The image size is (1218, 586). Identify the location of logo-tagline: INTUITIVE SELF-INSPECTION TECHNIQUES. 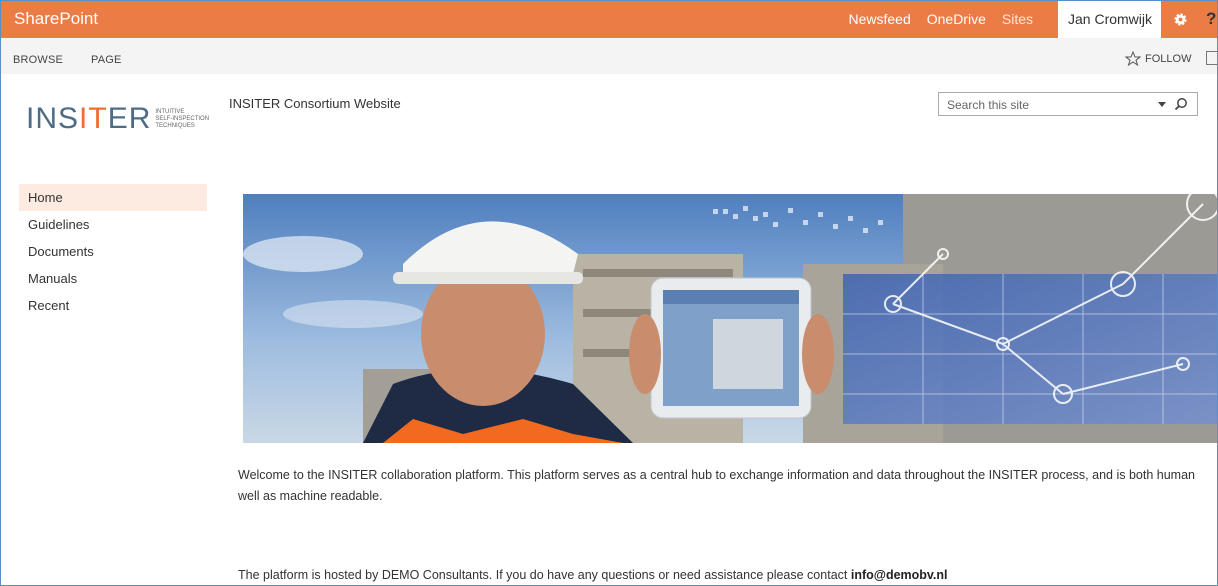
(182, 118).